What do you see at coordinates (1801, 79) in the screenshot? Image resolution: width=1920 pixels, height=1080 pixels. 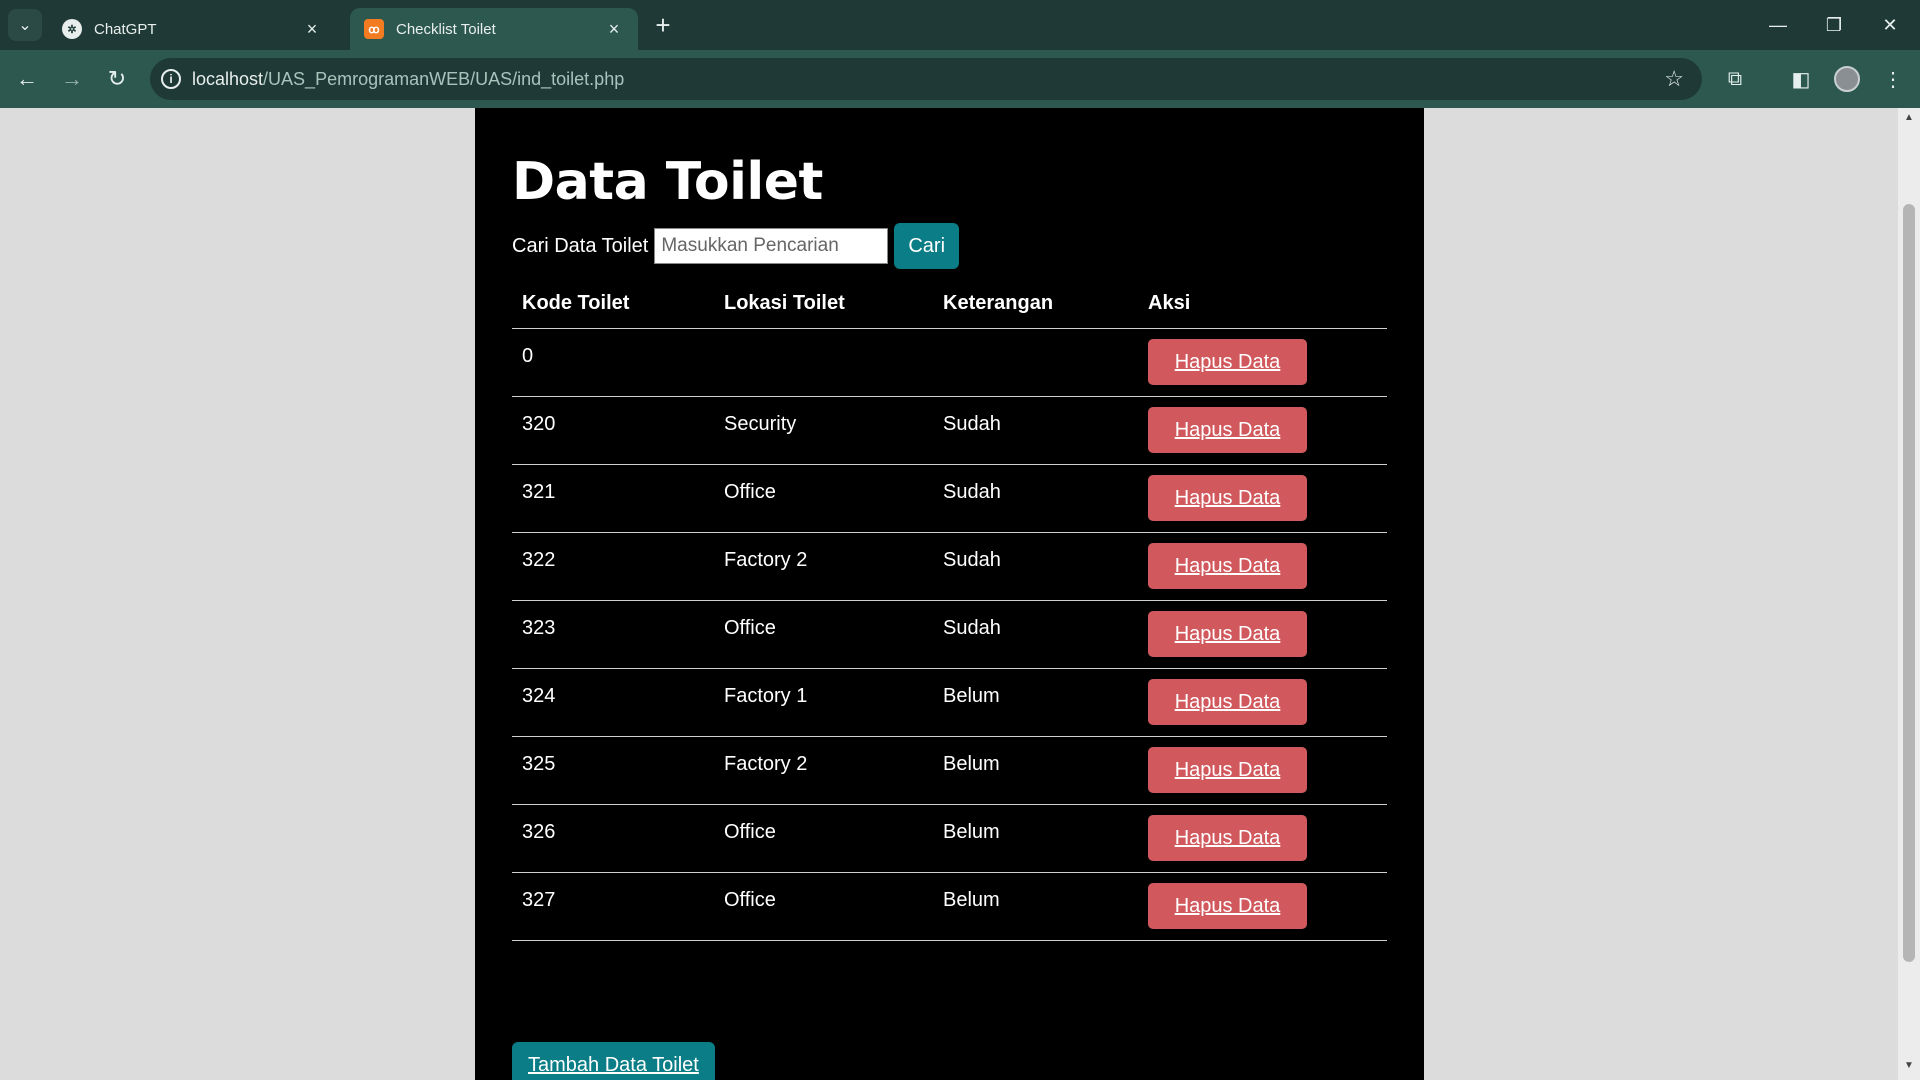 I see `side-panel-icon: ◧` at bounding box center [1801, 79].